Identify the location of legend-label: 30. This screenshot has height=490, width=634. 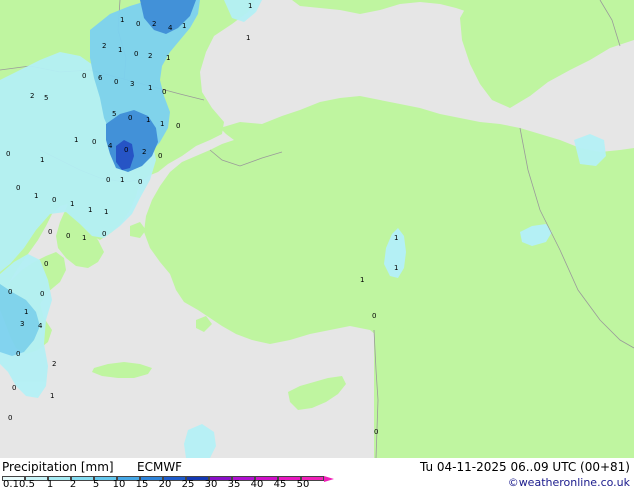
(211, 484).